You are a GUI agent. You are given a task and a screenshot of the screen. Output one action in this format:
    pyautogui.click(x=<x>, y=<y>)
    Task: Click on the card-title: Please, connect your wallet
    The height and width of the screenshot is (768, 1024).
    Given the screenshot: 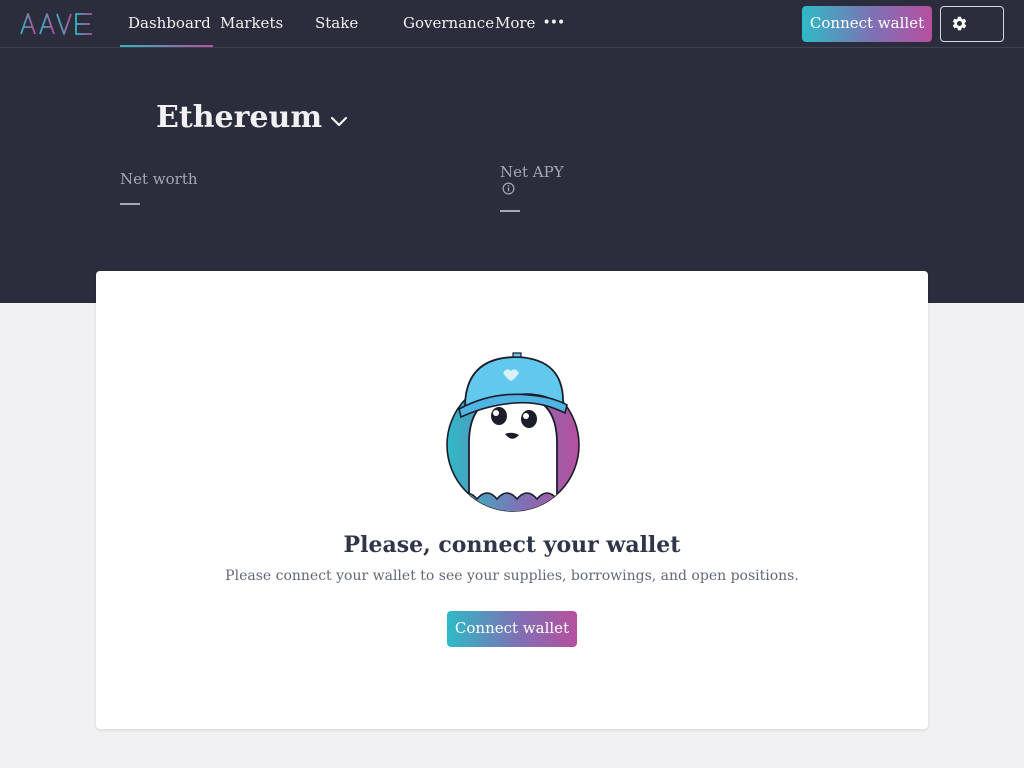 What is the action you would take?
    pyautogui.click(x=512, y=545)
    